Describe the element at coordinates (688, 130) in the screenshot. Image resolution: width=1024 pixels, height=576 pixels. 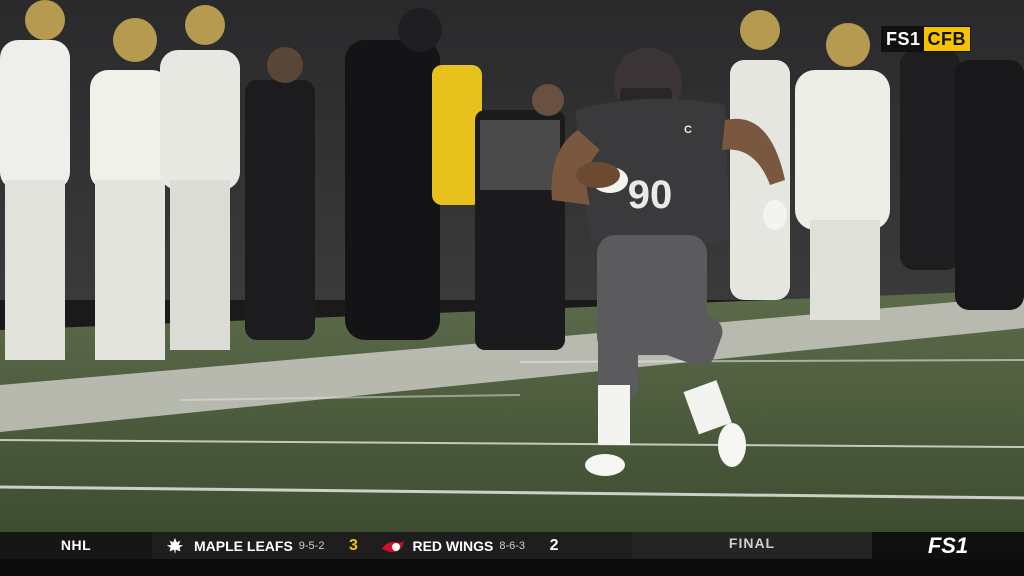
I see `captain-patch: C` at that location.